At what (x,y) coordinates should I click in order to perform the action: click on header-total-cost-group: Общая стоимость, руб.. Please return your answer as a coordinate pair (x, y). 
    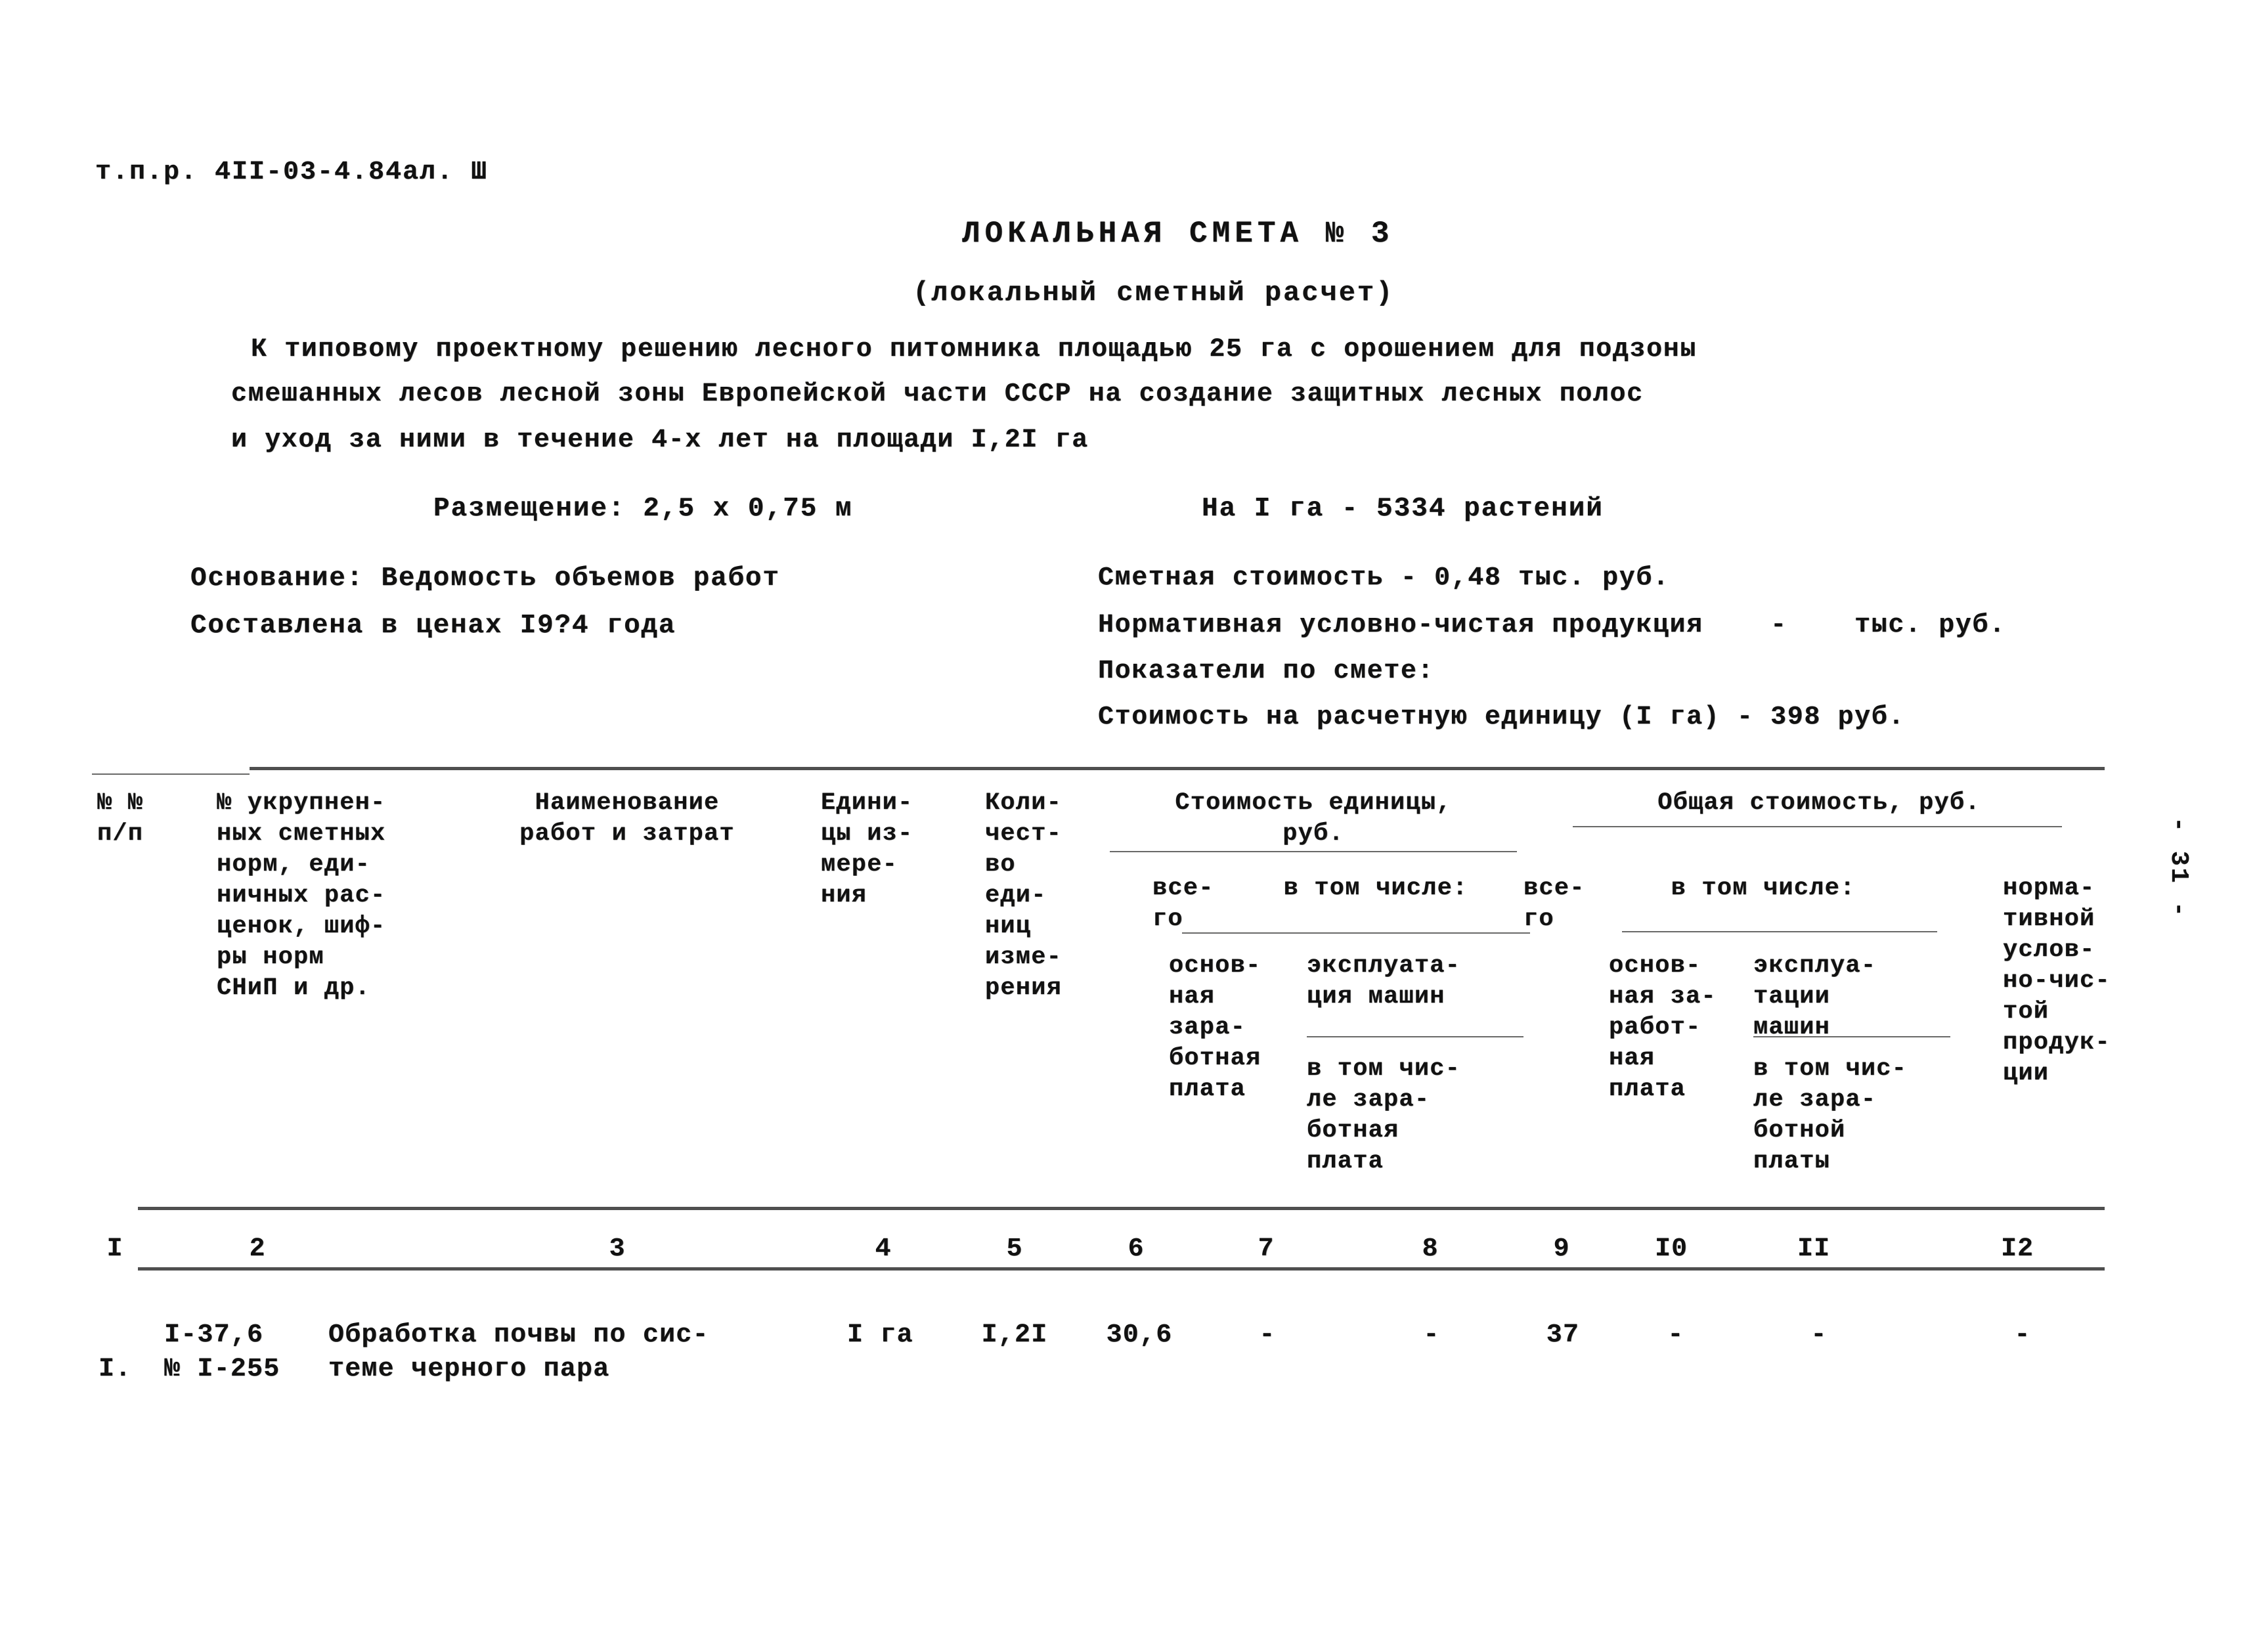
    Looking at the image, I should click on (1819, 803).